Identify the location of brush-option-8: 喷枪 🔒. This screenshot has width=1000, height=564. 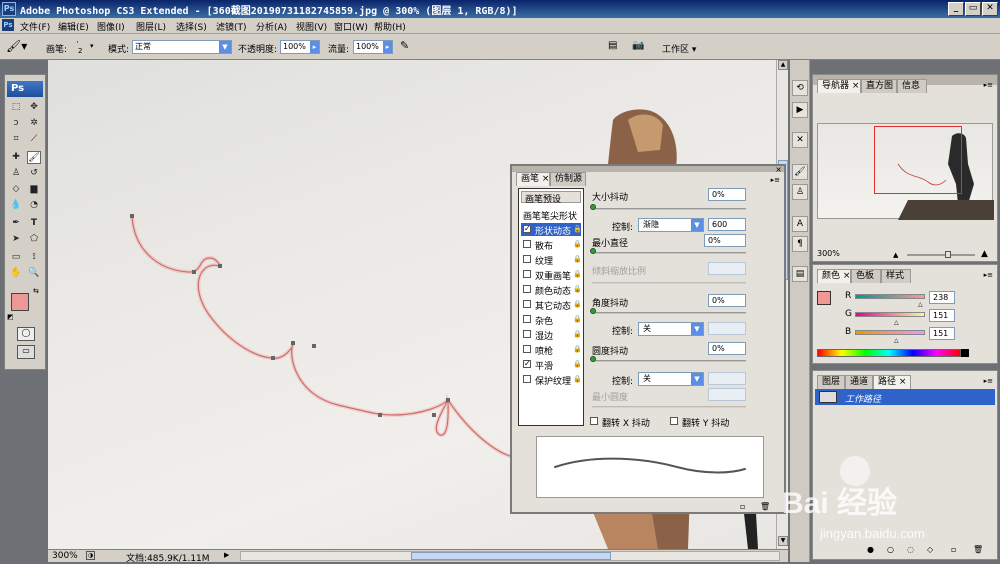
(551, 350).